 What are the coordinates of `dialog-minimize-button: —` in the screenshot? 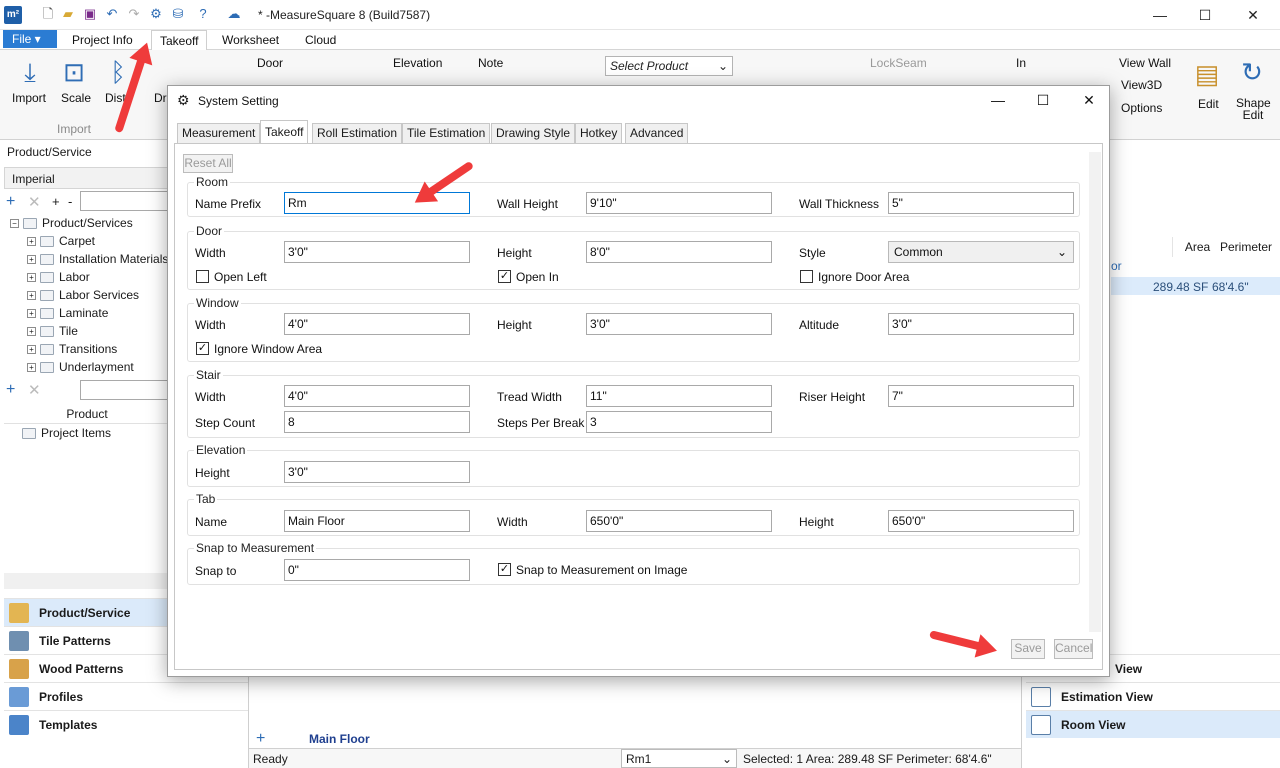 It's located at (998, 100).